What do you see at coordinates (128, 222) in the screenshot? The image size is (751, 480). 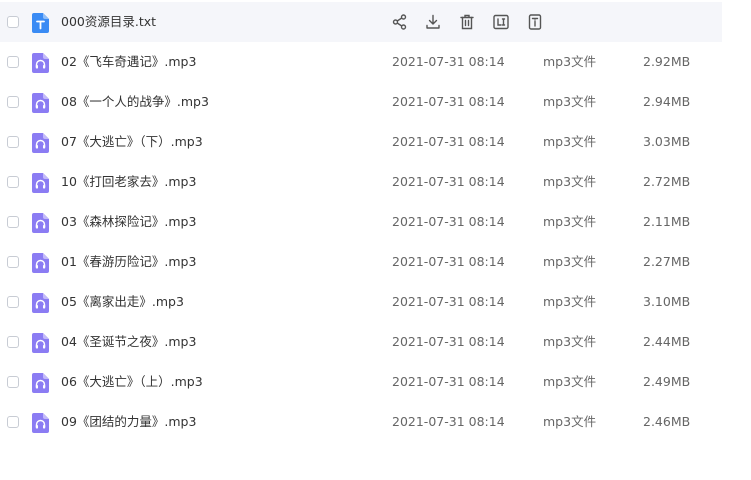 I see `file-name: 03《森林探险记》.mp3` at bounding box center [128, 222].